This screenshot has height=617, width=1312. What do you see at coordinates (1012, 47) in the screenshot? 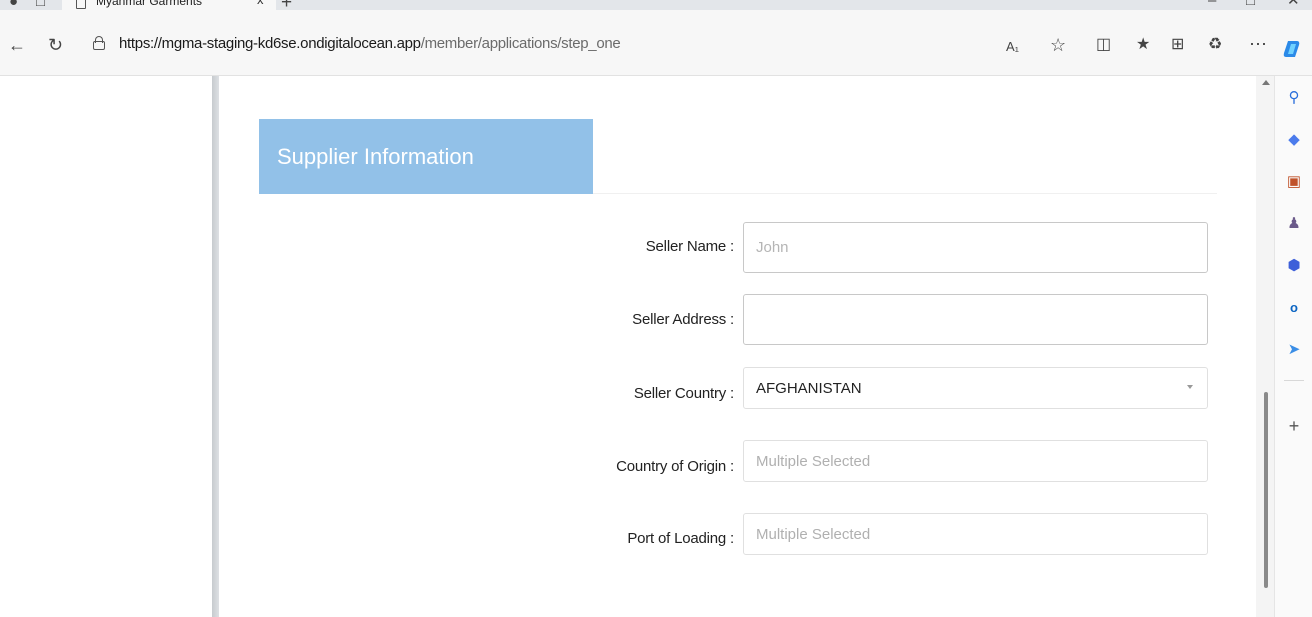
I see `read-aloud-icon: A₁` at bounding box center [1012, 47].